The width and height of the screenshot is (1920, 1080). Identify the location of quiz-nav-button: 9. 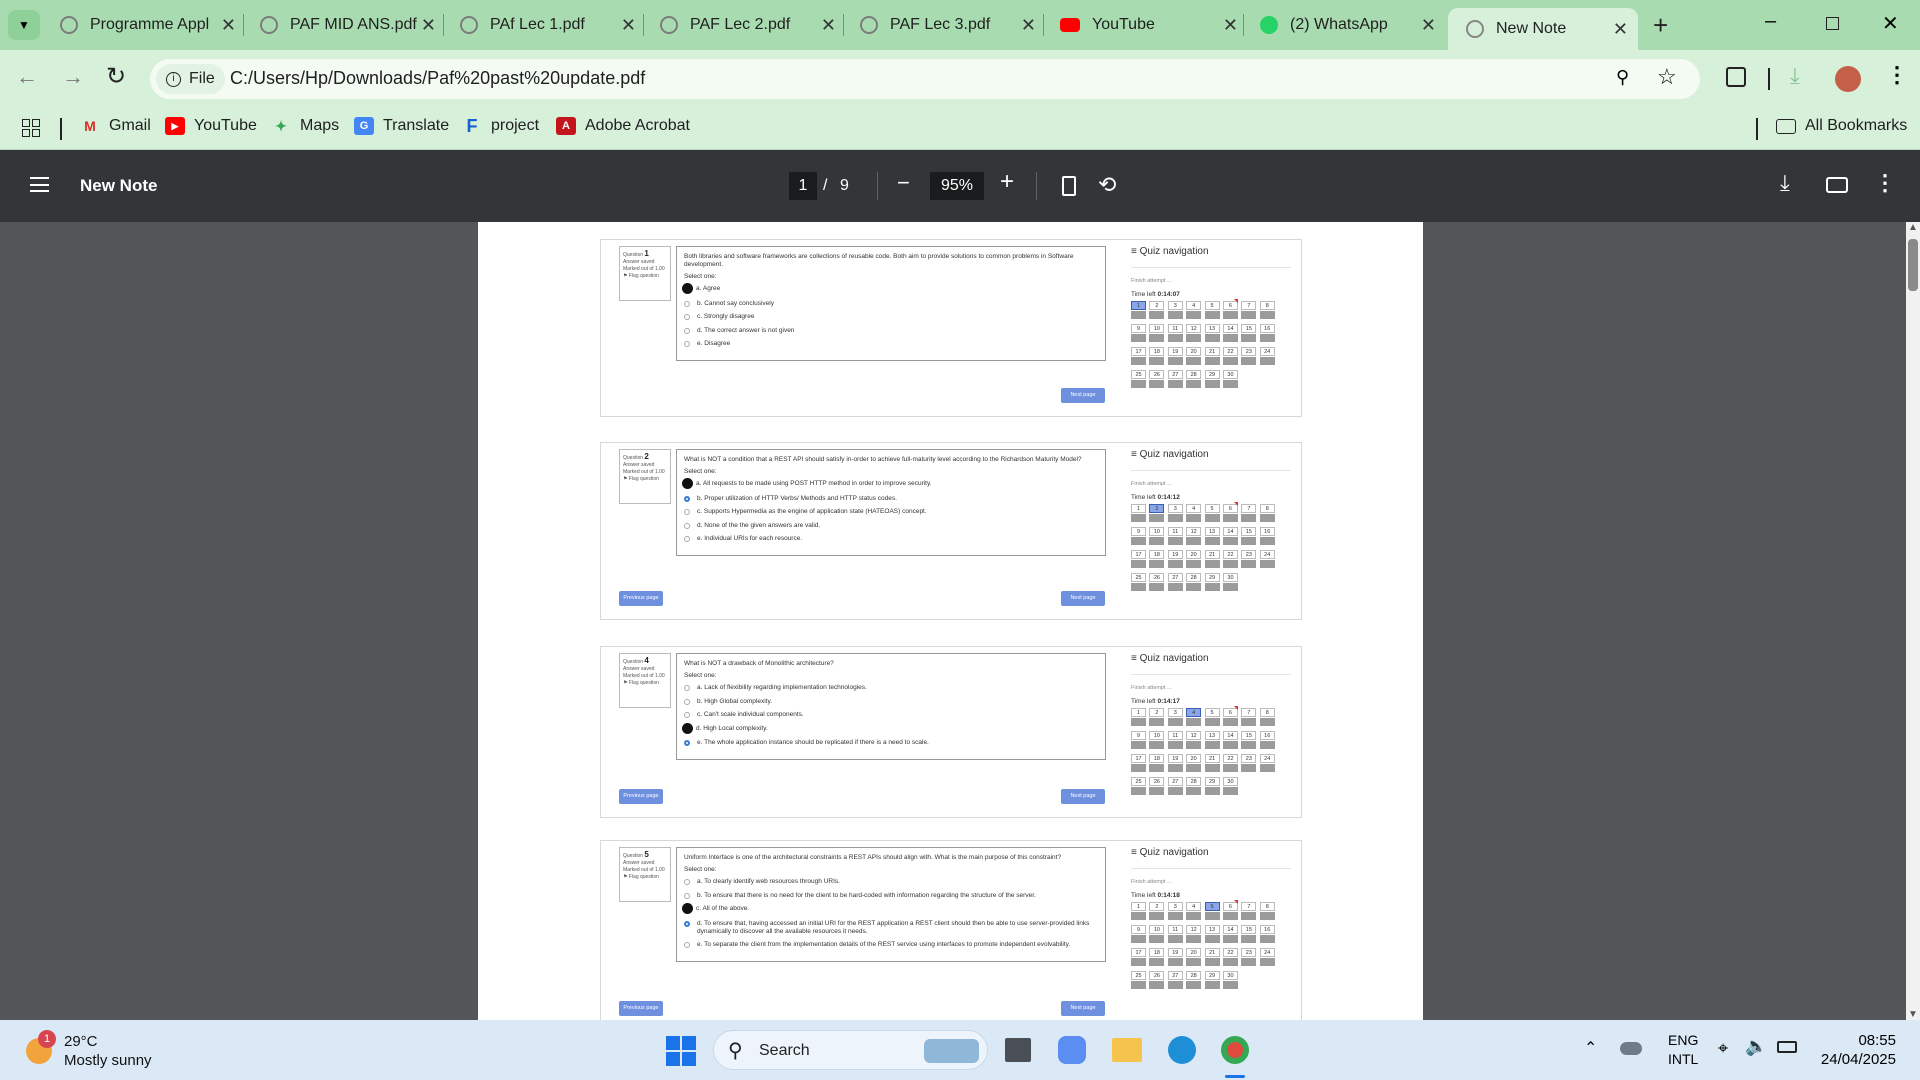
(1138, 333).